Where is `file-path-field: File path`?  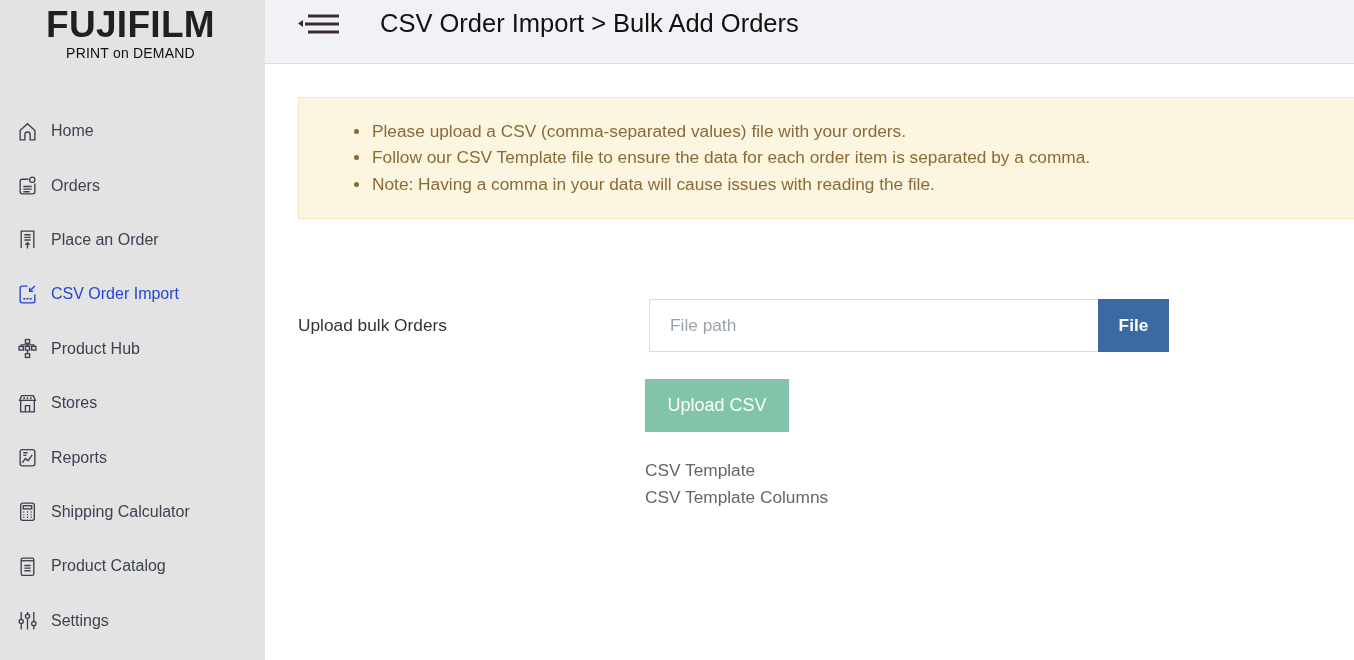 file-path-field: File path is located at coordinates (873, 325).